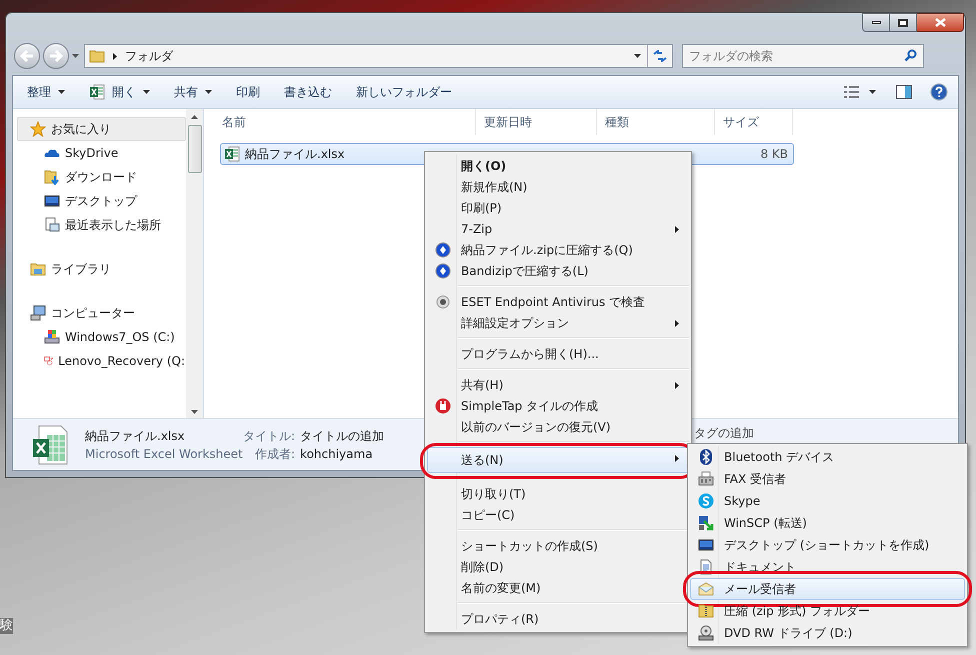 The height and width of the screenshot is (655, 976). Describe the element at coordinates (6, 626) in the screenshot. I see `desktop-icon-label: 験` at that location.